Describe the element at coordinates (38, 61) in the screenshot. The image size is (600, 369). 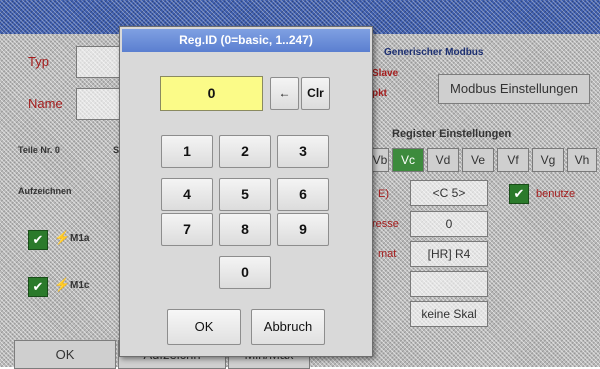
I see `typ-label: Typ` at that location.